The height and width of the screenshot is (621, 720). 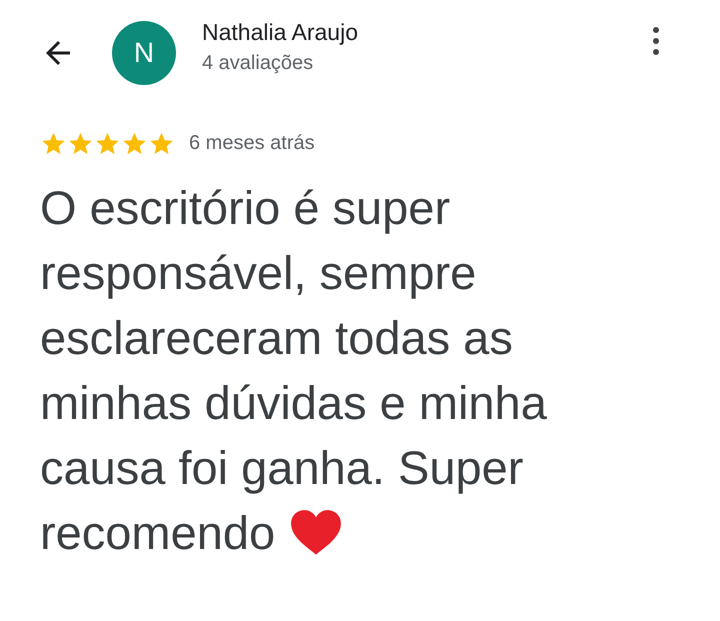 What do you see at coordinates (144, 53) in the screenshot?
I see `avatar: N` at bounding box center [144, 53].